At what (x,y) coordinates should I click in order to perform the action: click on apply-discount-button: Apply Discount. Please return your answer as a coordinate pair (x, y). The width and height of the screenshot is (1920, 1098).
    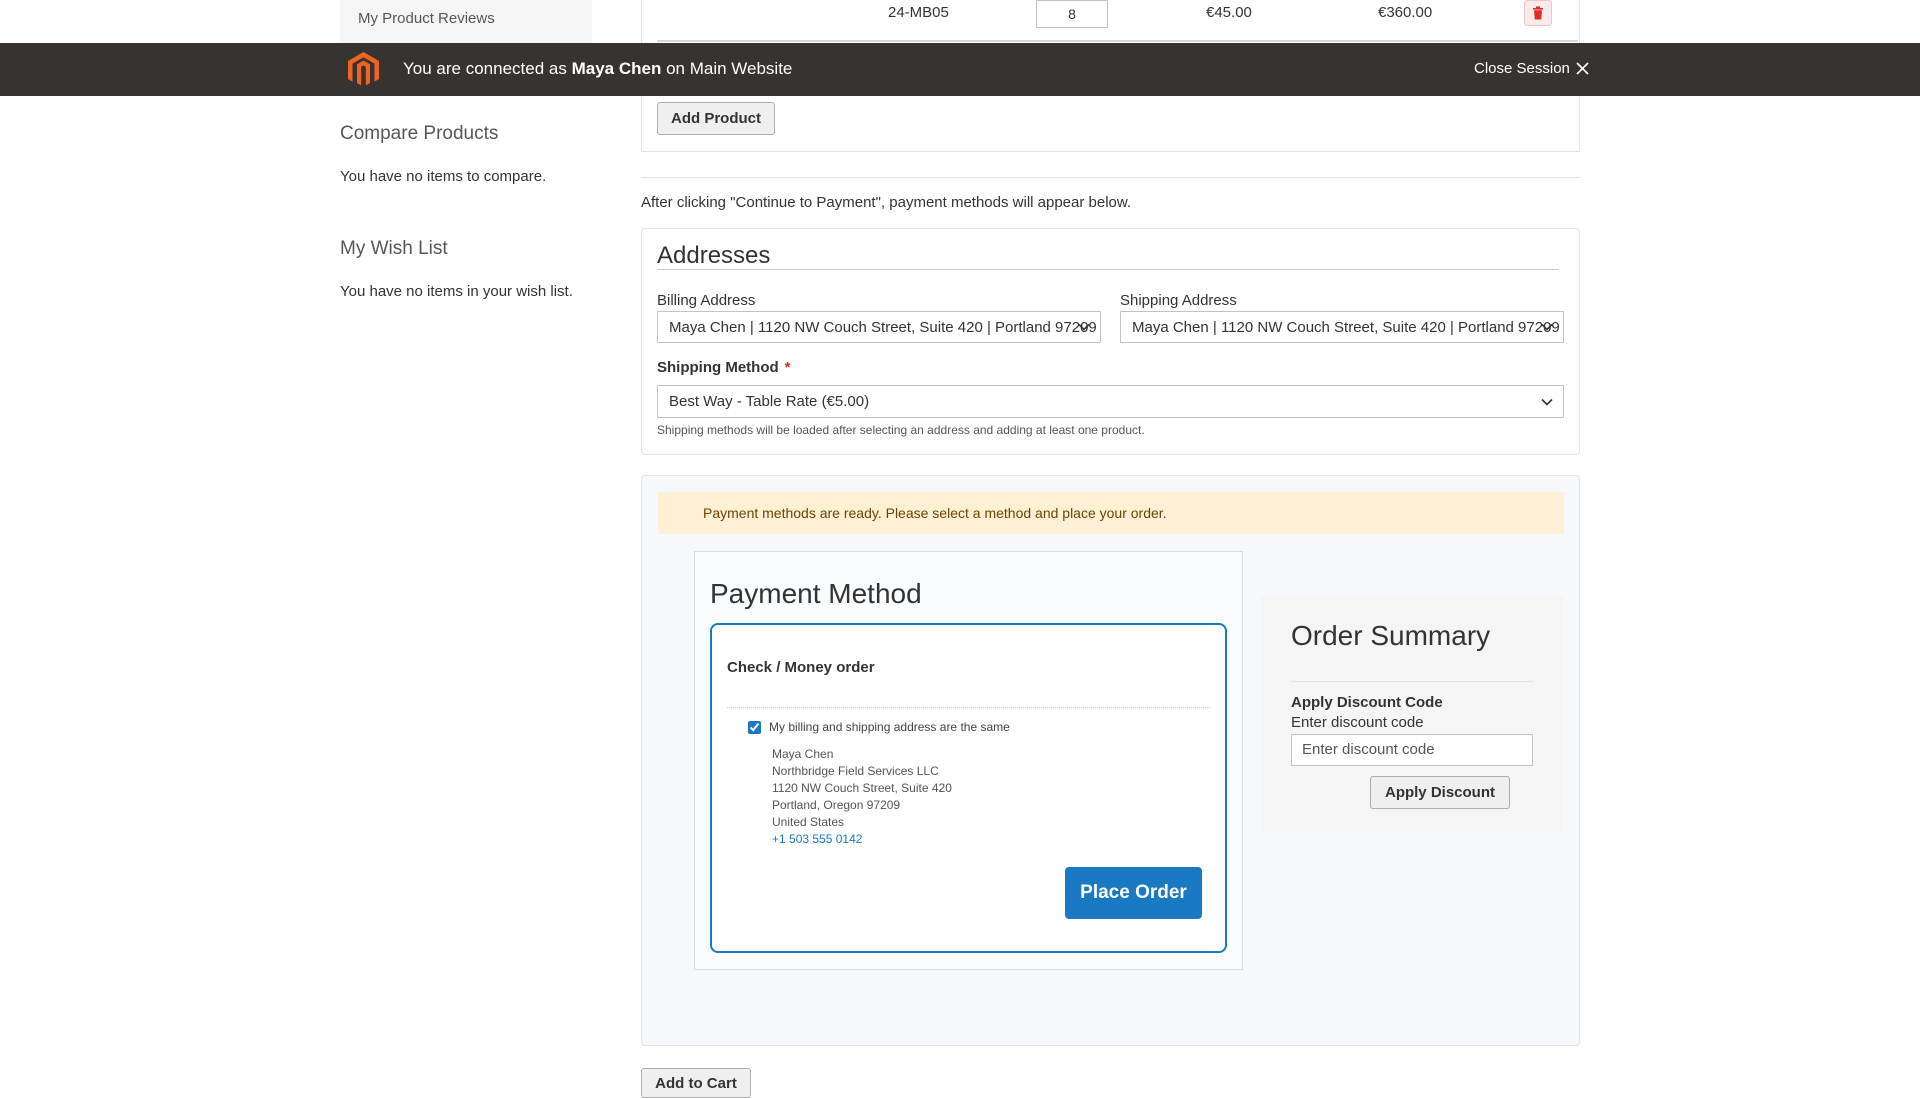
    Looking at the image, I should click on (1440, 792).